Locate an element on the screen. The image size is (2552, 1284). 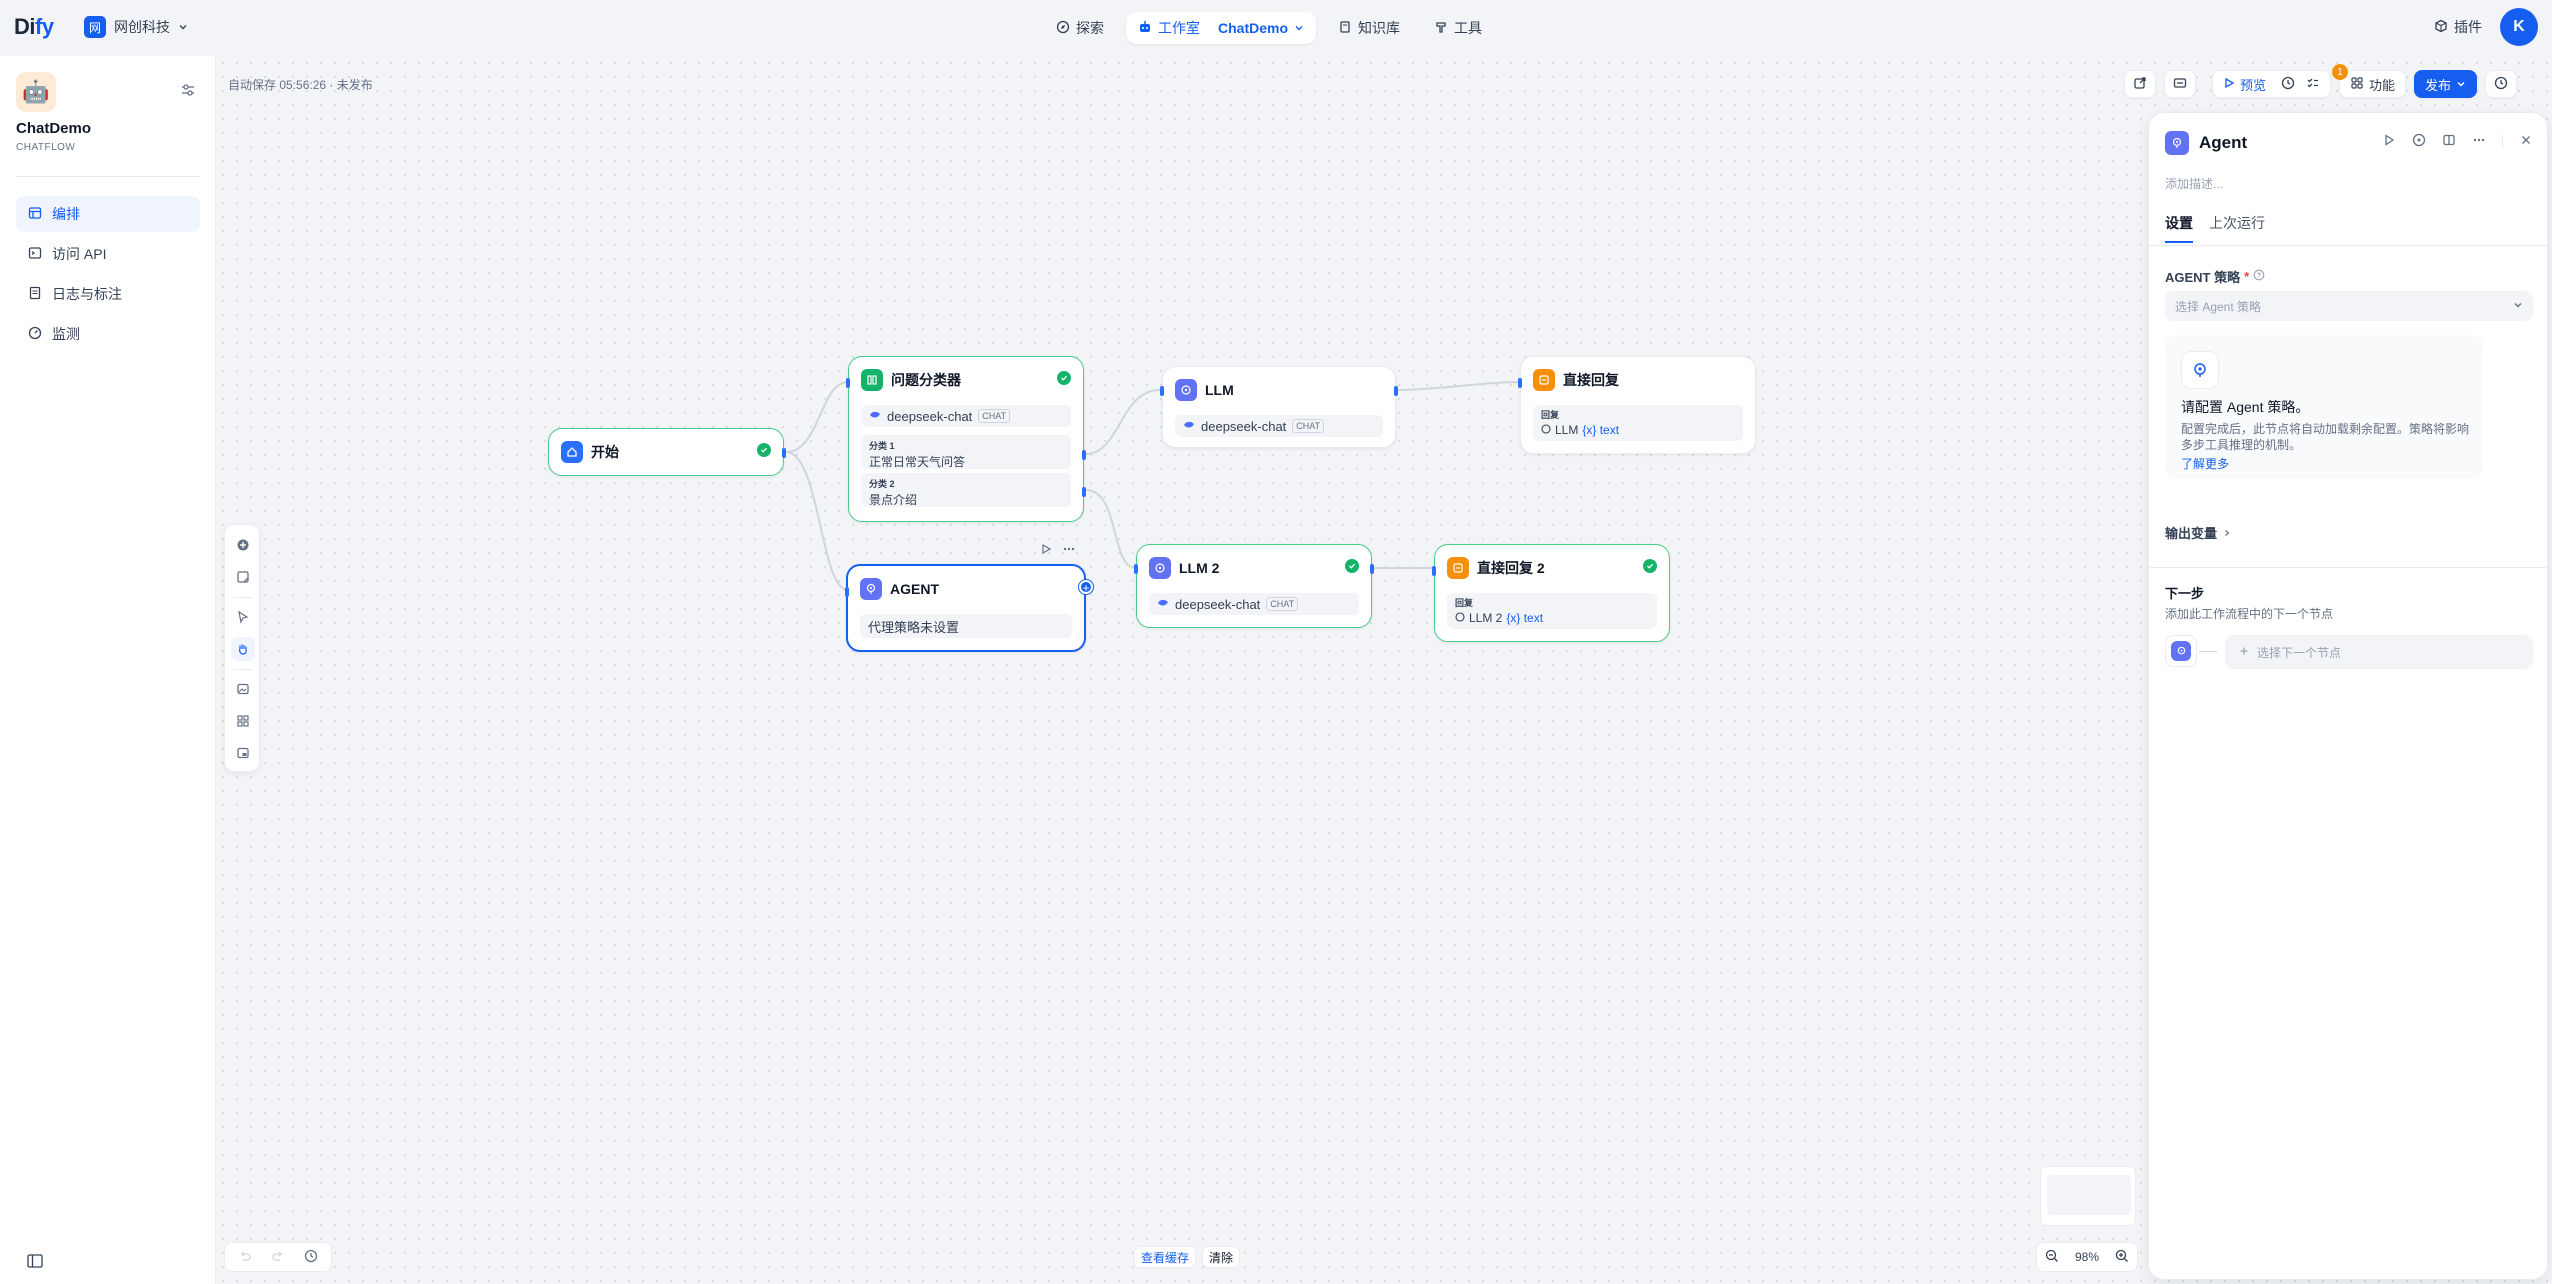
llm-small-icon is located at coordinates (1460, 618).